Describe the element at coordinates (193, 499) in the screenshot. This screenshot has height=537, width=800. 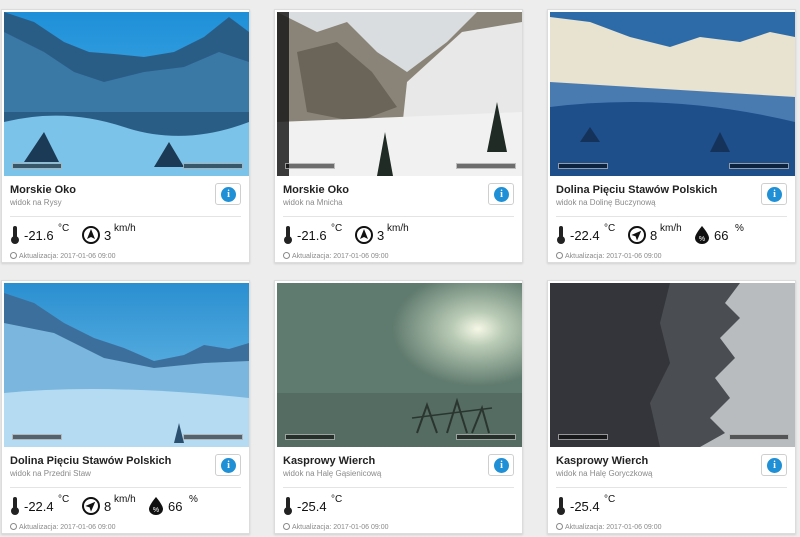
I see `humidity-unit: %` at that location.